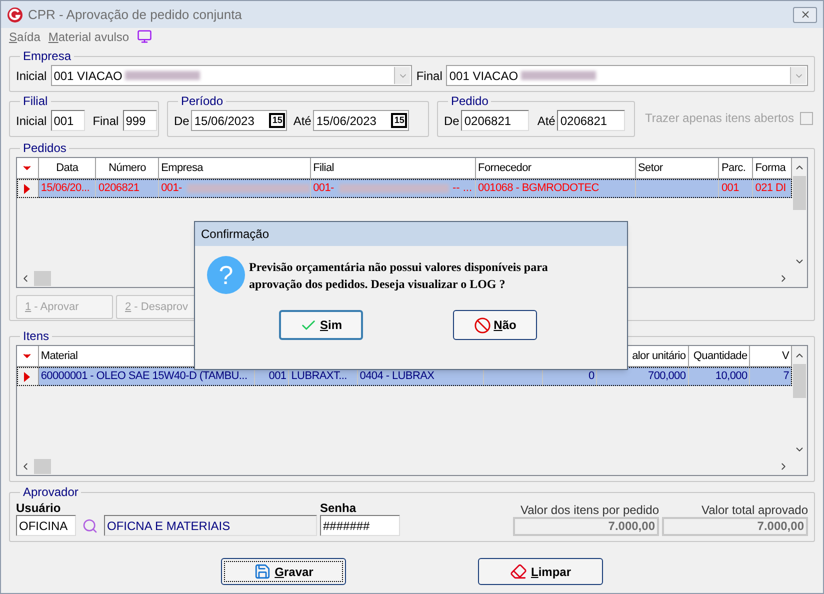  What do you see at coordinates (202, 101) in the screenshot?
I see `group-title: Período` at bounding box center [202, 101].